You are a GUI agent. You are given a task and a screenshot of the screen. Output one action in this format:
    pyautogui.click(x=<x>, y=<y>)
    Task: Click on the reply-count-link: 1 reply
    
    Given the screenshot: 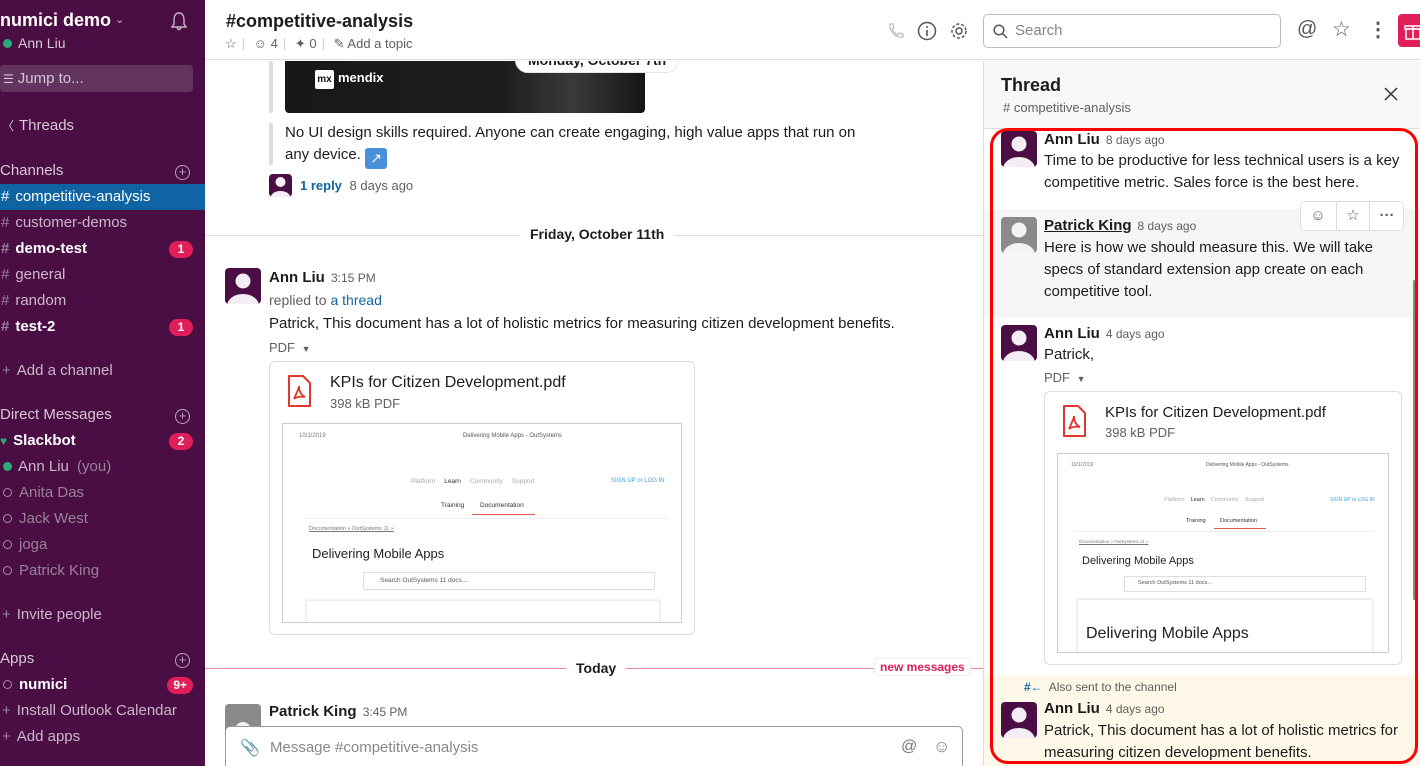 What is the action you would take?
    pyautogui.click(x=321, y=185)
    